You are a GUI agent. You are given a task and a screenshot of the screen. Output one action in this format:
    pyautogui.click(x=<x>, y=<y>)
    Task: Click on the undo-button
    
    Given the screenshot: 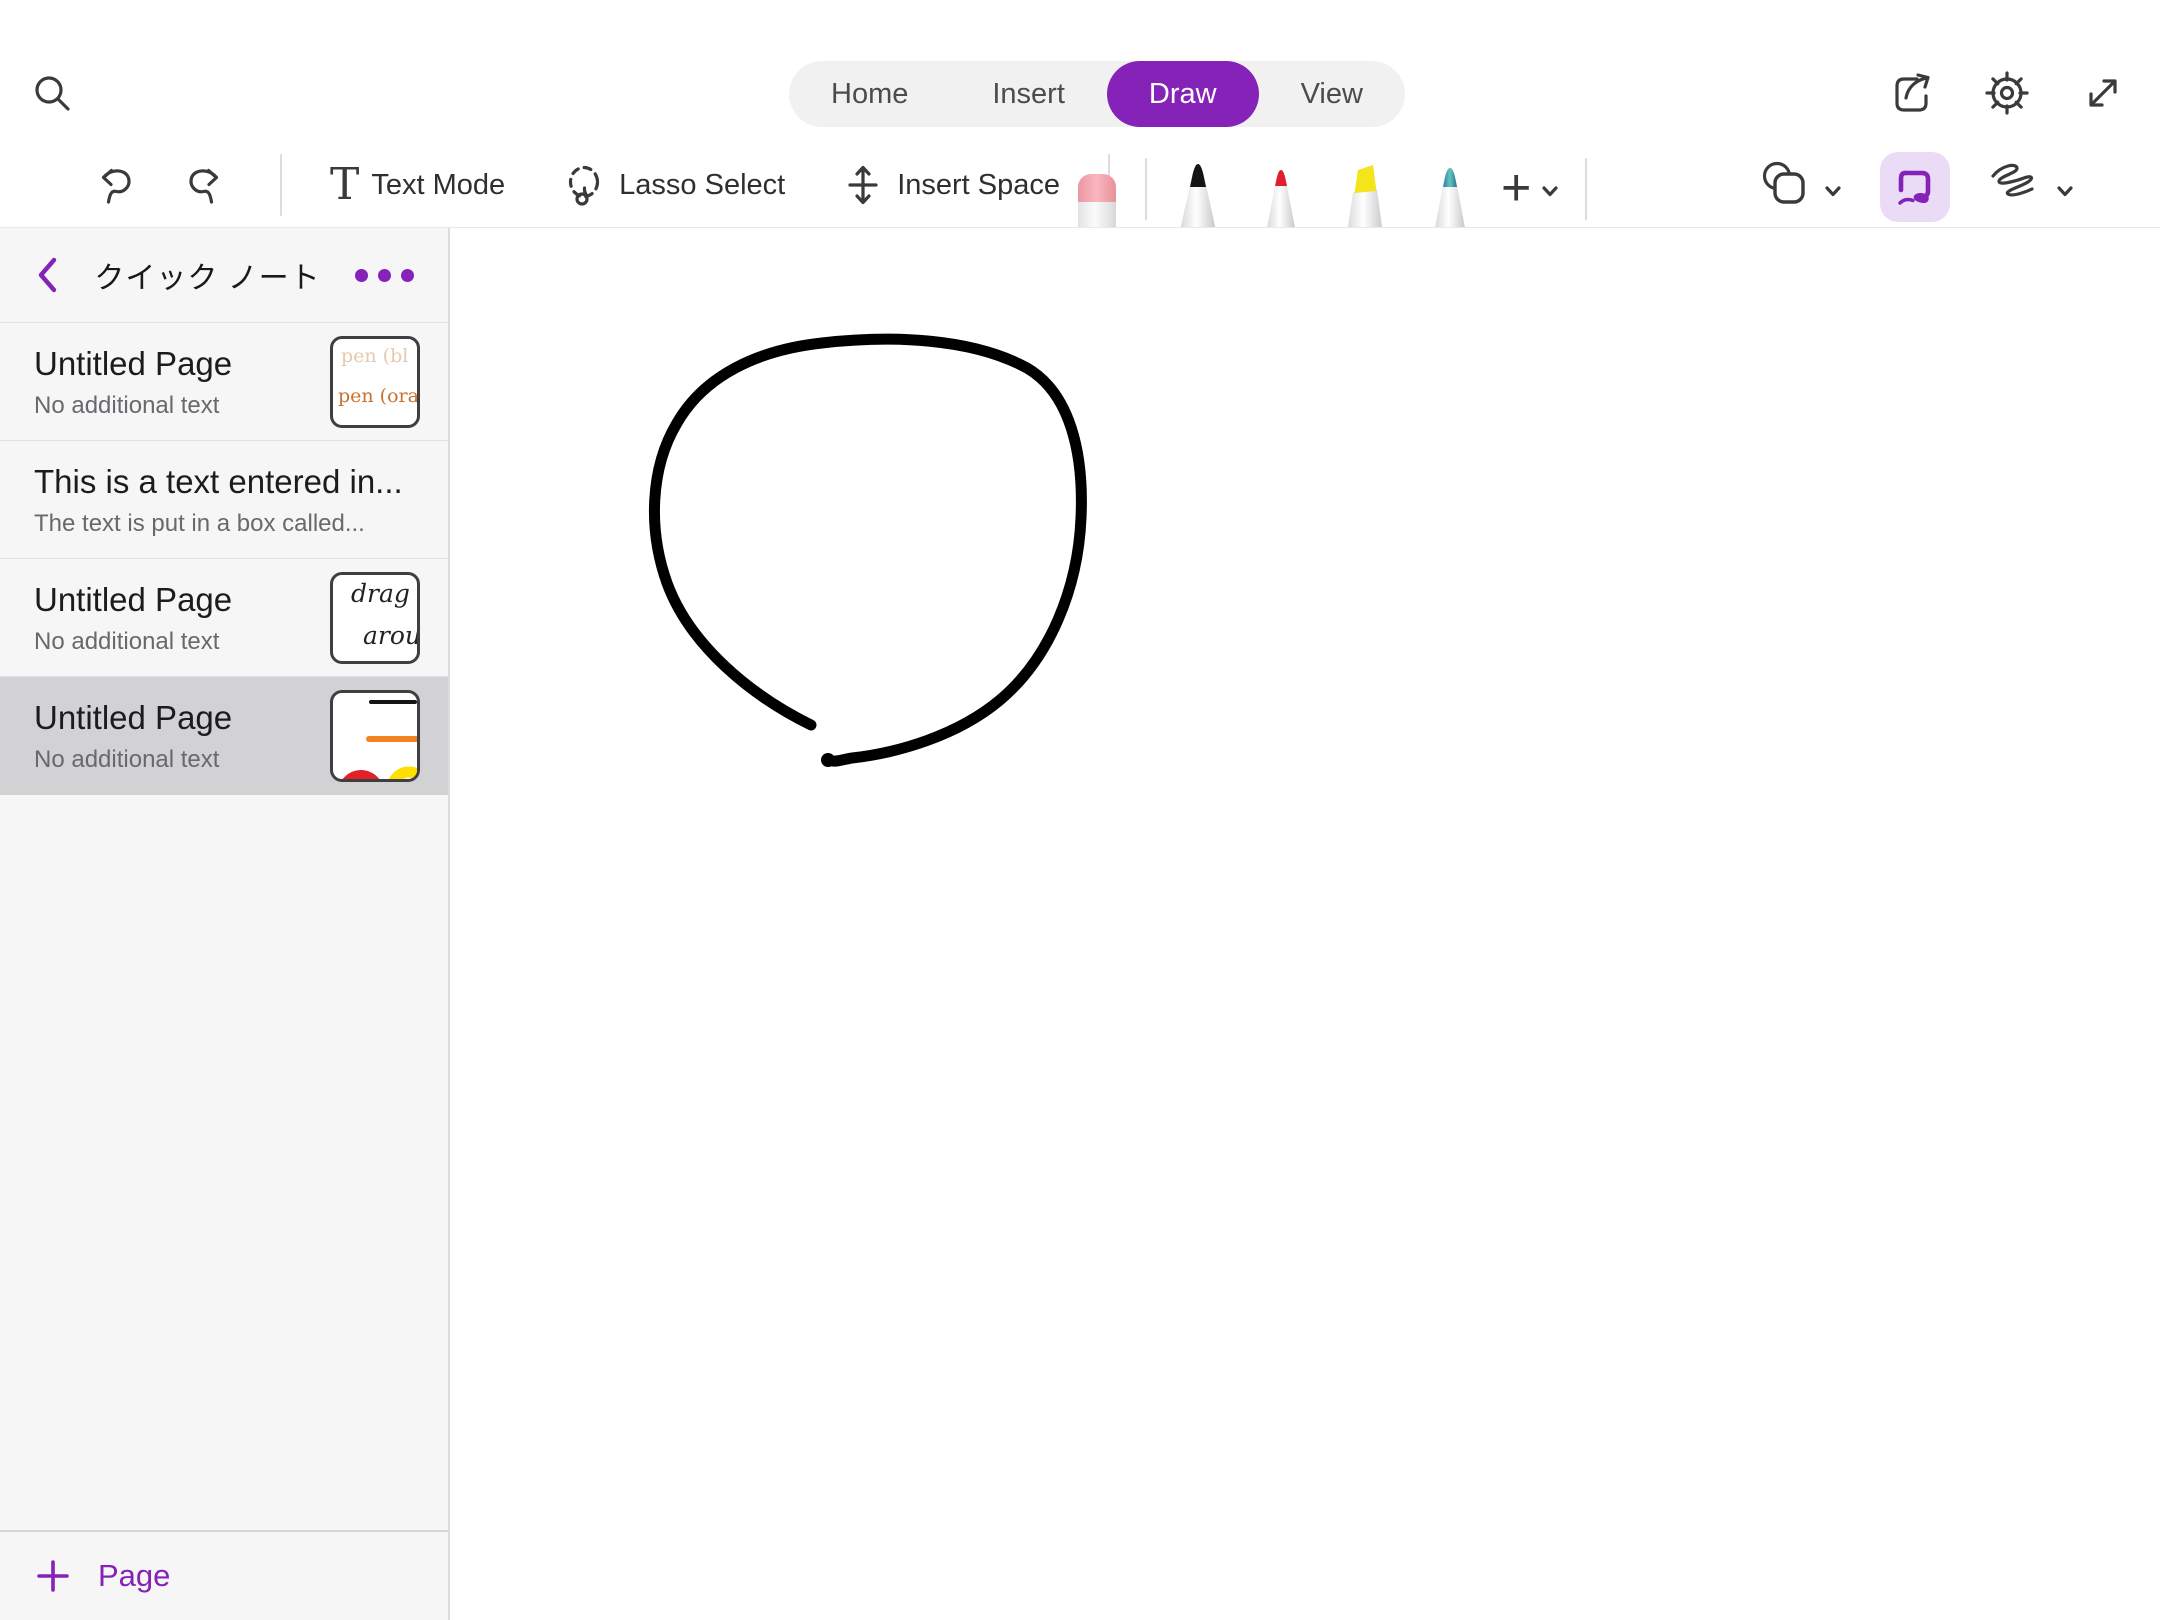 What is the action you would take?
    pyautogui.click(x=115, y=185)
    